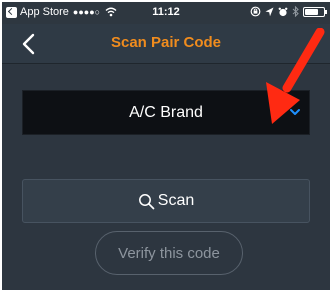  Describe the element at coordinates (176, 200) in the screenshot. I see `scan-button-label: Scan` at that location.